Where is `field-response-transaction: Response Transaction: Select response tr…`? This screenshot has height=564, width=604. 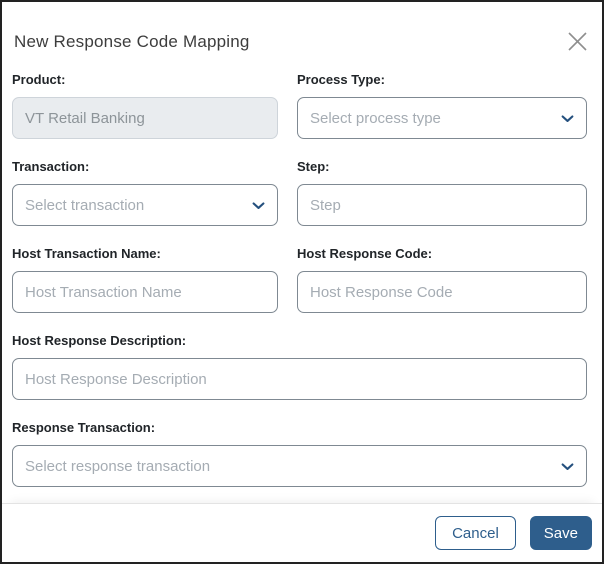 field-response-transaction: Response Transaction: Select response tr… is located at coordinates (299, 453).